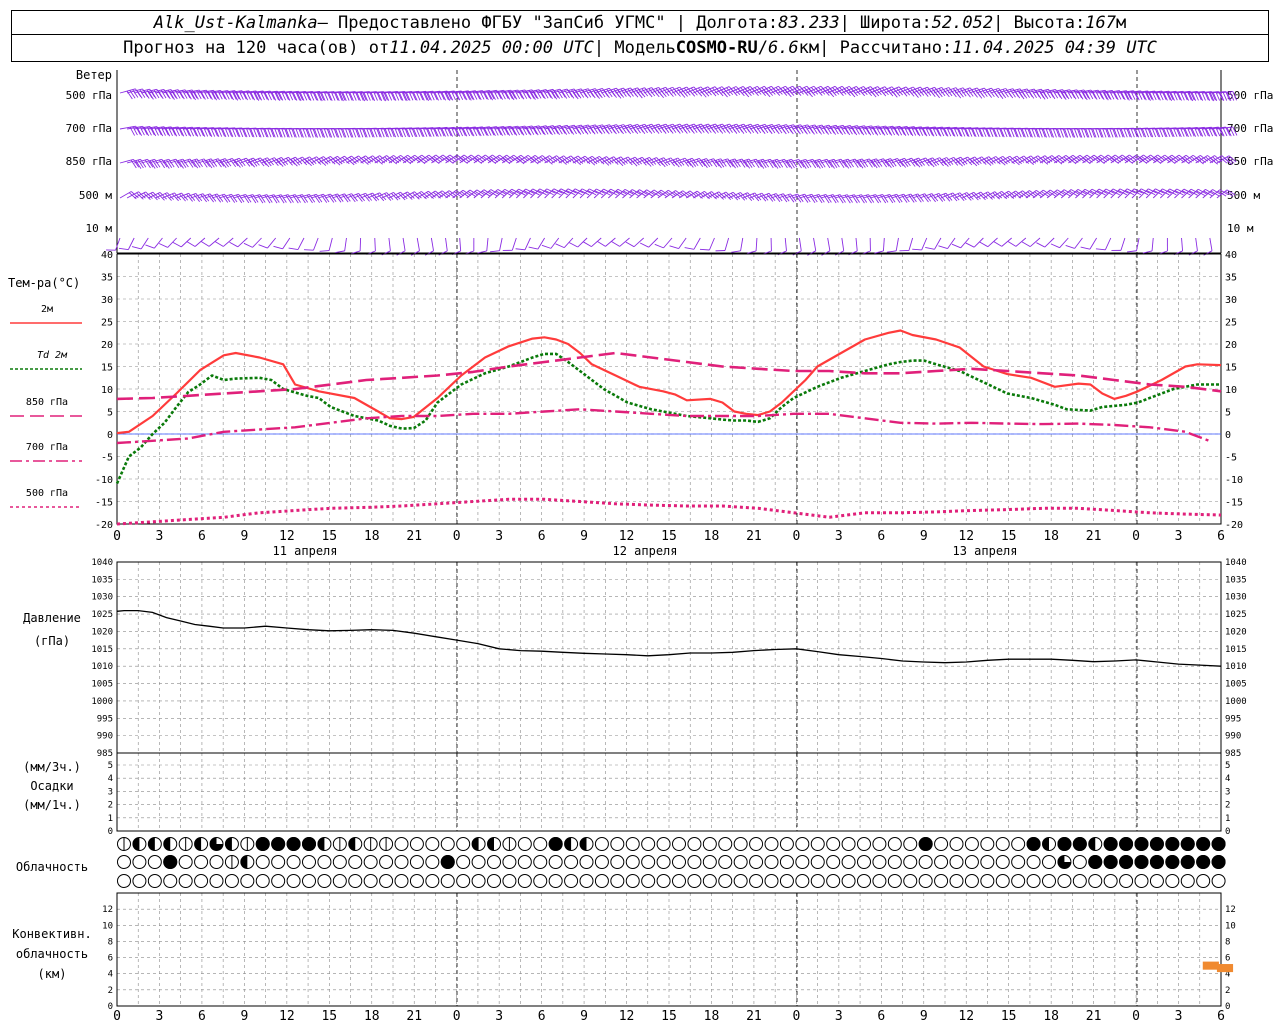 This screenshot has height=1024, width=1280. What do you see at coordinates (839, 1016) in the screenshot?
I see `hour-tick-label: 3` at bounding box center [839, 1016].